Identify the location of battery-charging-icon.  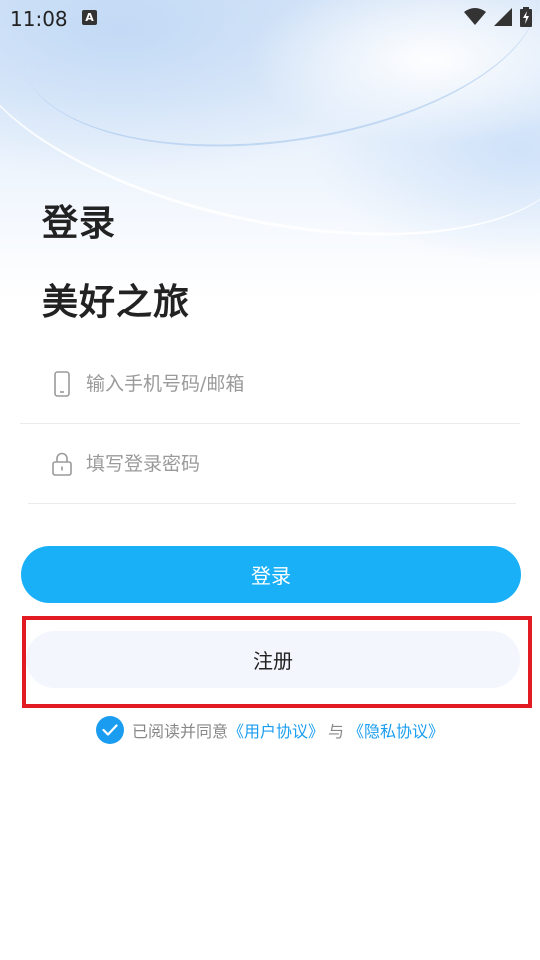
(526, 19).